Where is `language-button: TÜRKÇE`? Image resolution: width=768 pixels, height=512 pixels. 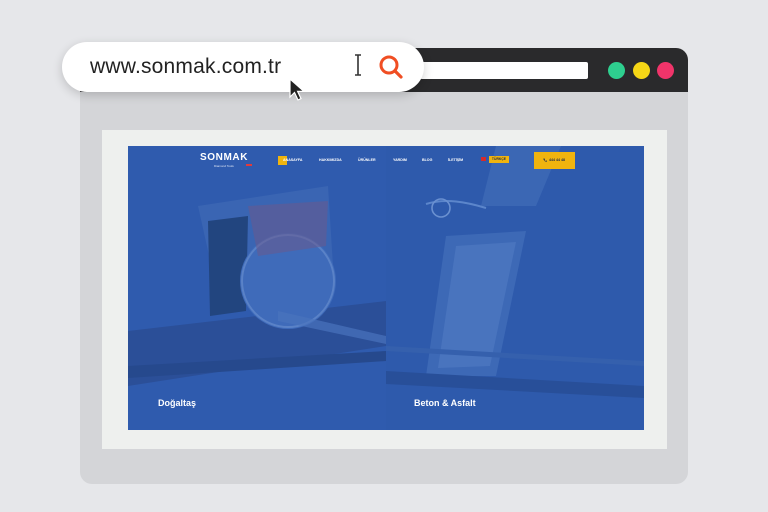
language-button: TÜRKÇE is located at coordinates (499, 159).